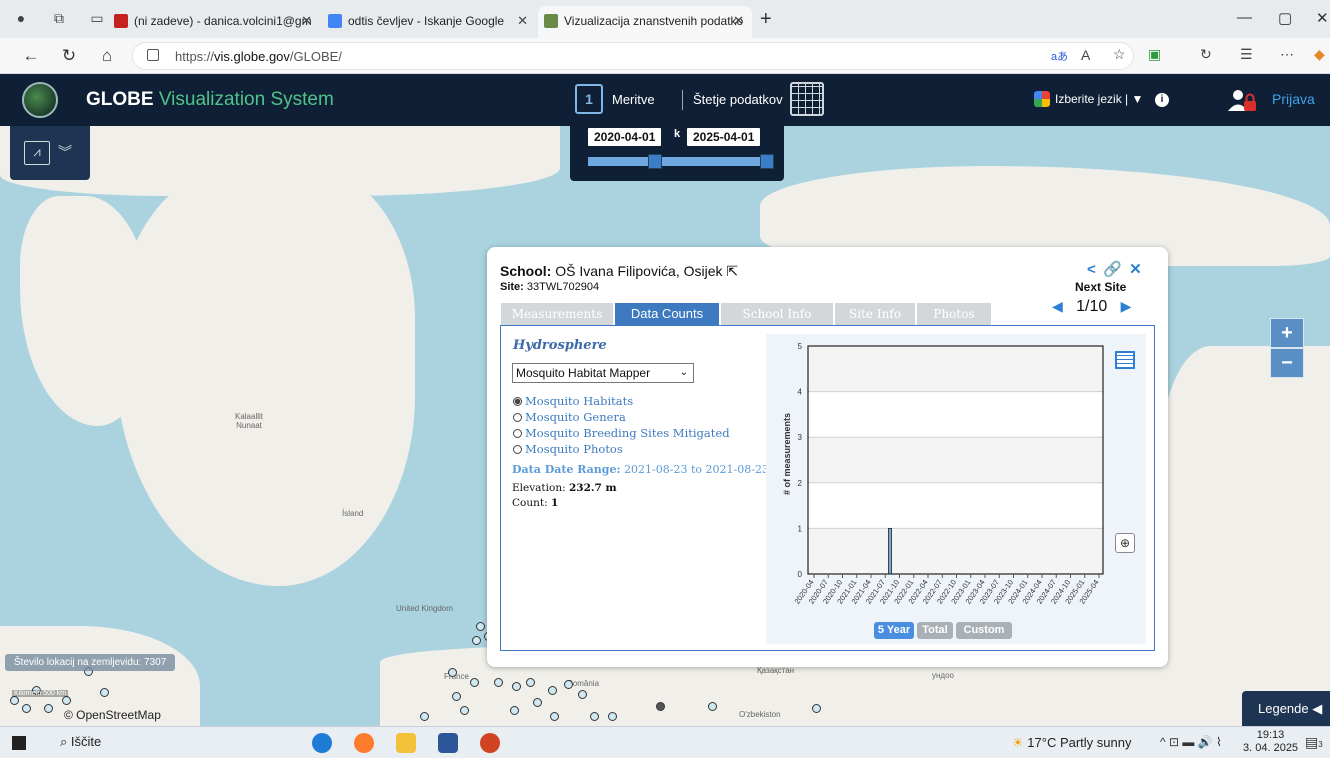 The width and height of the screenshot is (1330, 758). What do you see at coordinates (1314, 742) in the screenshot?
I see `notifications-icon: ▤3` at bounding box center [1314, 742].